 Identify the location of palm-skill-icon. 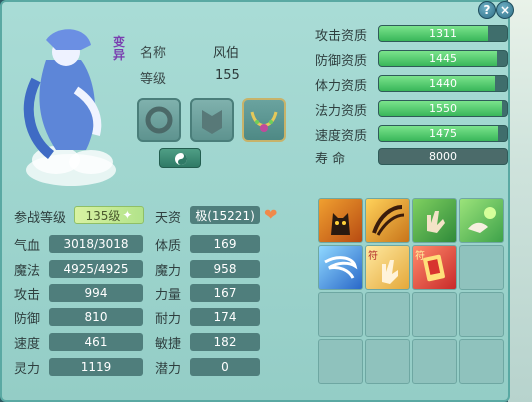
(436, 222).